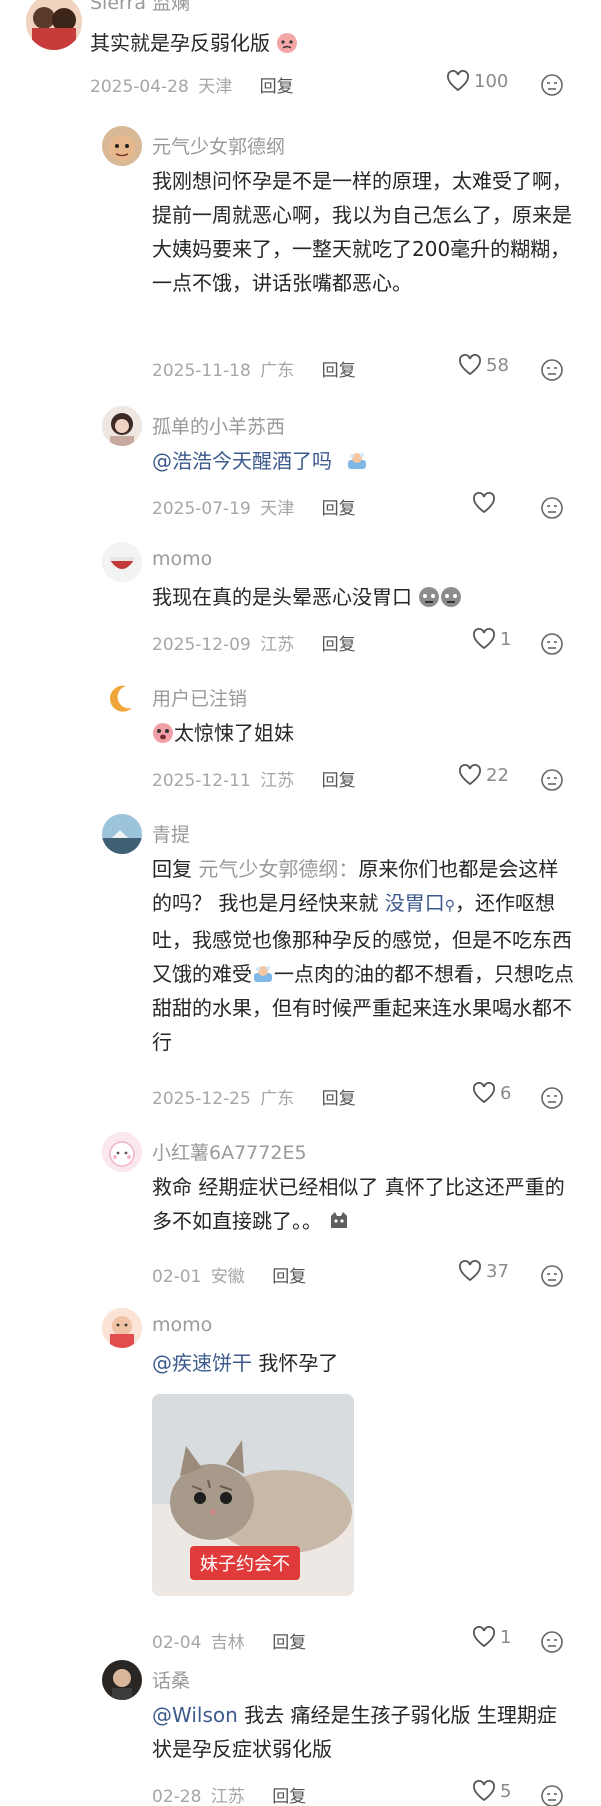  I want to click on comment-date: 02-28, so click(177, 1796).